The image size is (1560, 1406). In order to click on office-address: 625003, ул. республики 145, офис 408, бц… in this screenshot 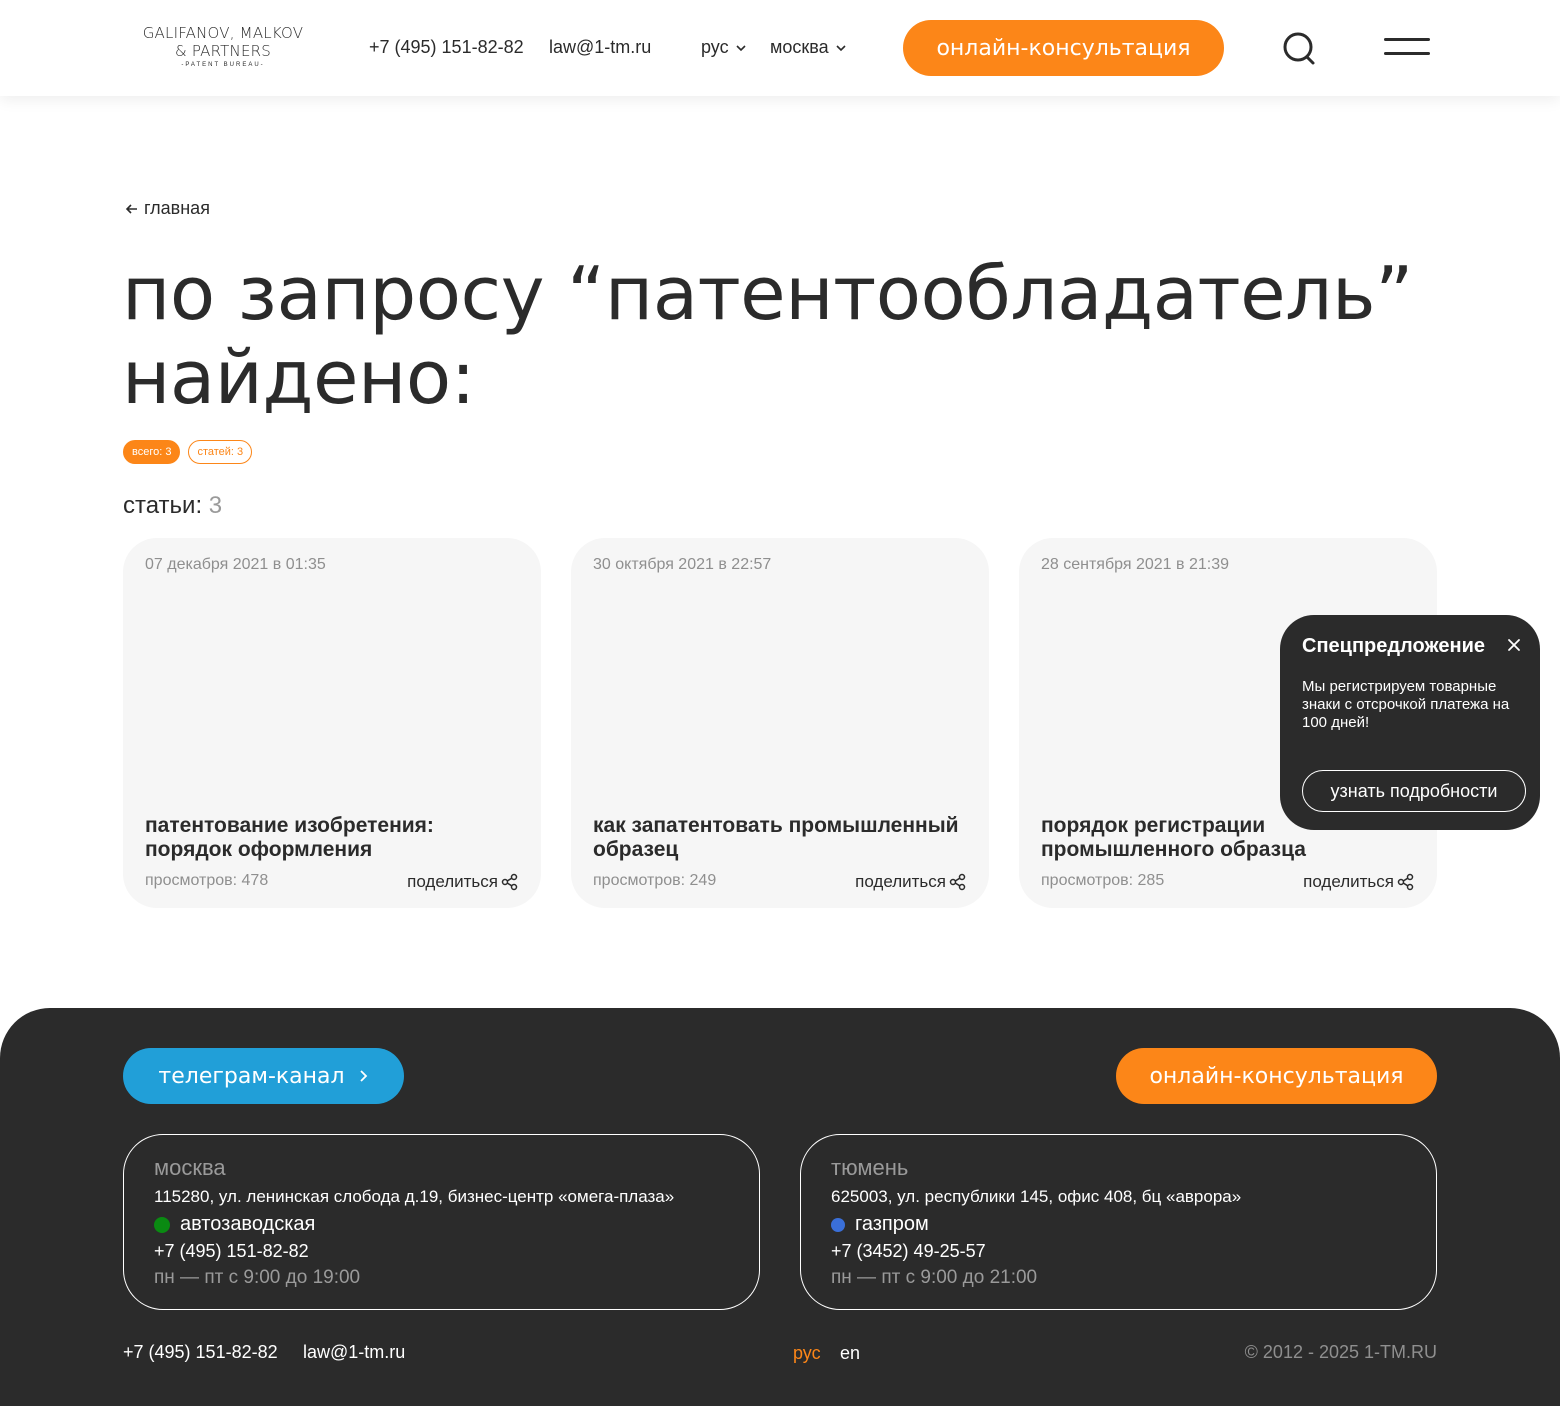, I will do `click(1036, 1196)`.